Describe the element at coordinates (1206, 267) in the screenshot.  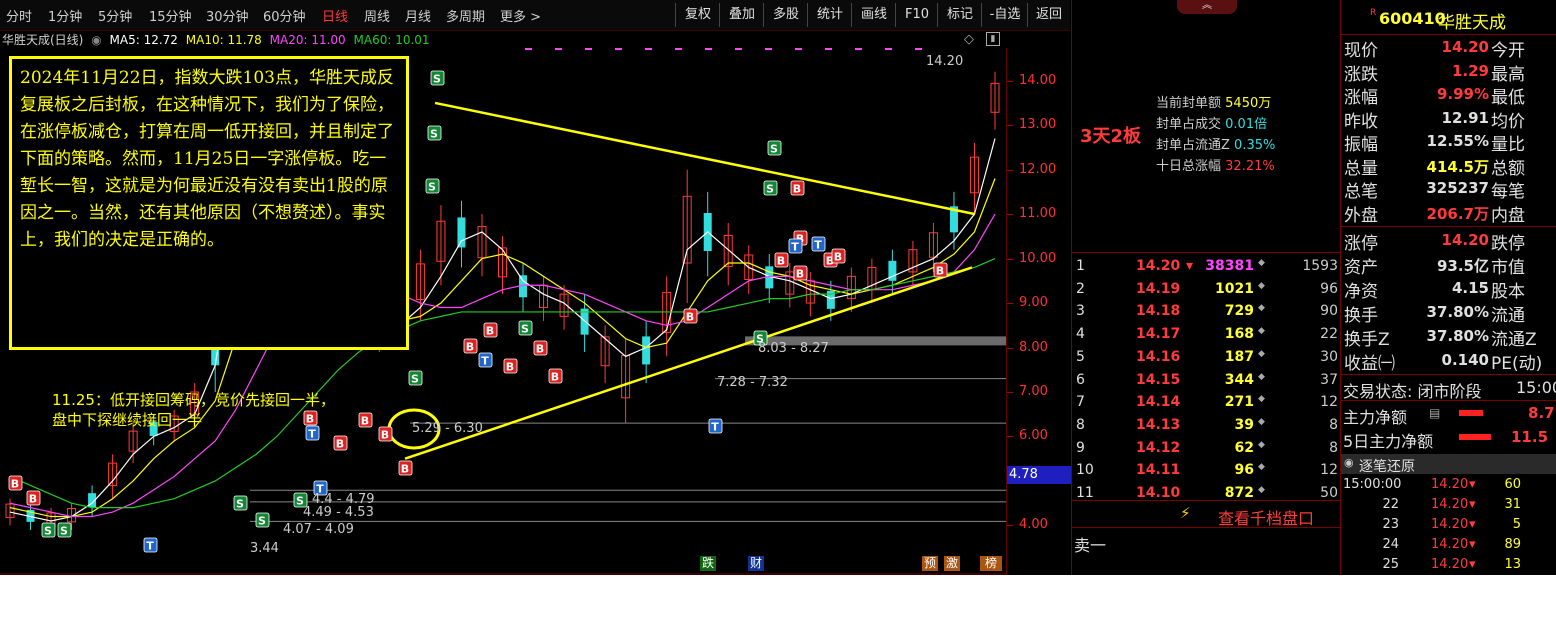
I see `buy-level-row: 1 14.20 ▾ 38381 ◆ 1593` at that location.